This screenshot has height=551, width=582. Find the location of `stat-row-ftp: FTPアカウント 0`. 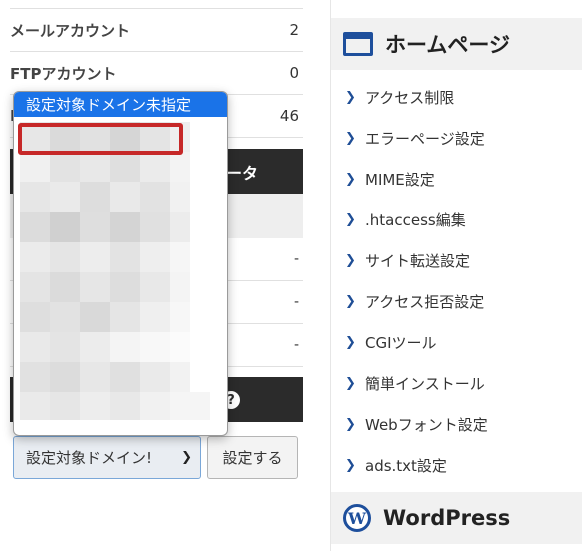

stat-row-ftp: FTPアカウント 0 is located at coordinates (156, 73).